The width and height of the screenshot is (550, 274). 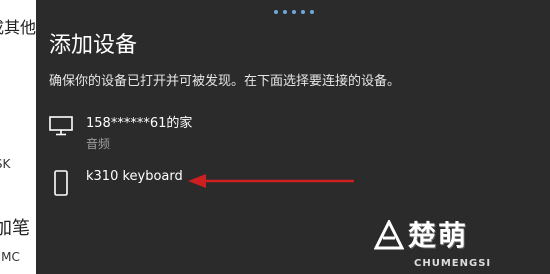 What do you see at coordinates (294, 12) in the screenshot?
I see `searching-progress-indicator` at bounding box center [294, 12].